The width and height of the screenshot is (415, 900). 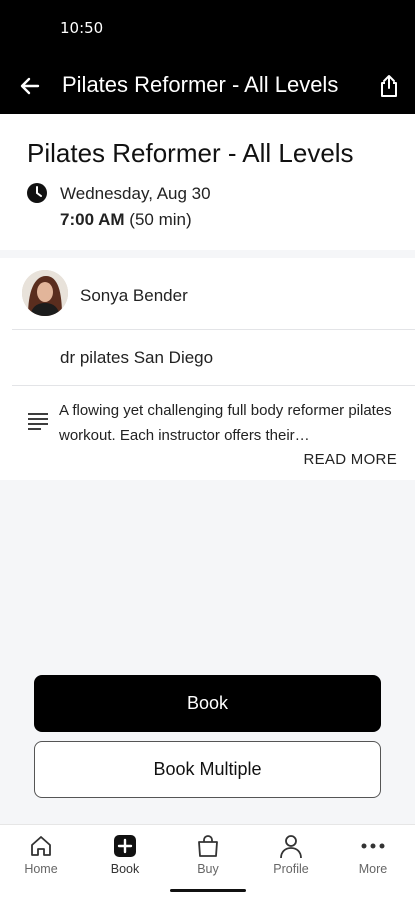 What do you see at coordinates (38, 421) in the screenshot?
I see `description-lines-icon` at bounding box center [38, 421].